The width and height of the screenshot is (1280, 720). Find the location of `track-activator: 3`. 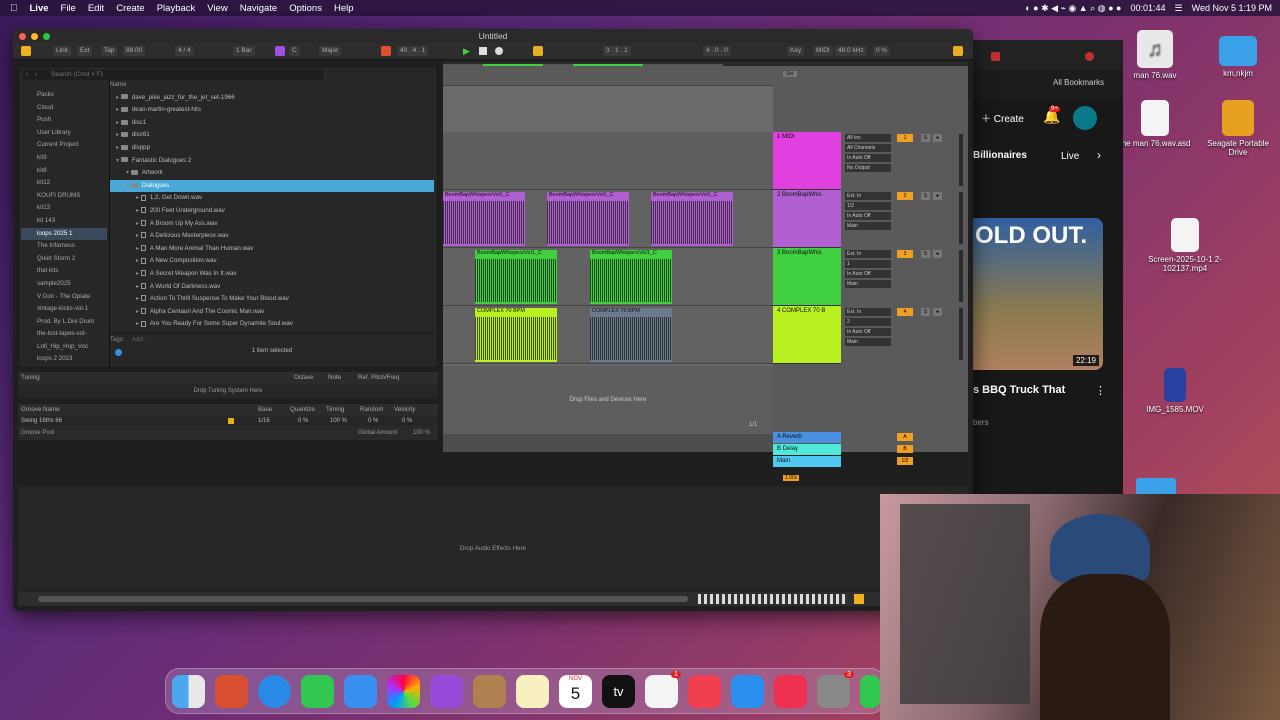

track-activator: 3 is located at coordinates (905, 254).